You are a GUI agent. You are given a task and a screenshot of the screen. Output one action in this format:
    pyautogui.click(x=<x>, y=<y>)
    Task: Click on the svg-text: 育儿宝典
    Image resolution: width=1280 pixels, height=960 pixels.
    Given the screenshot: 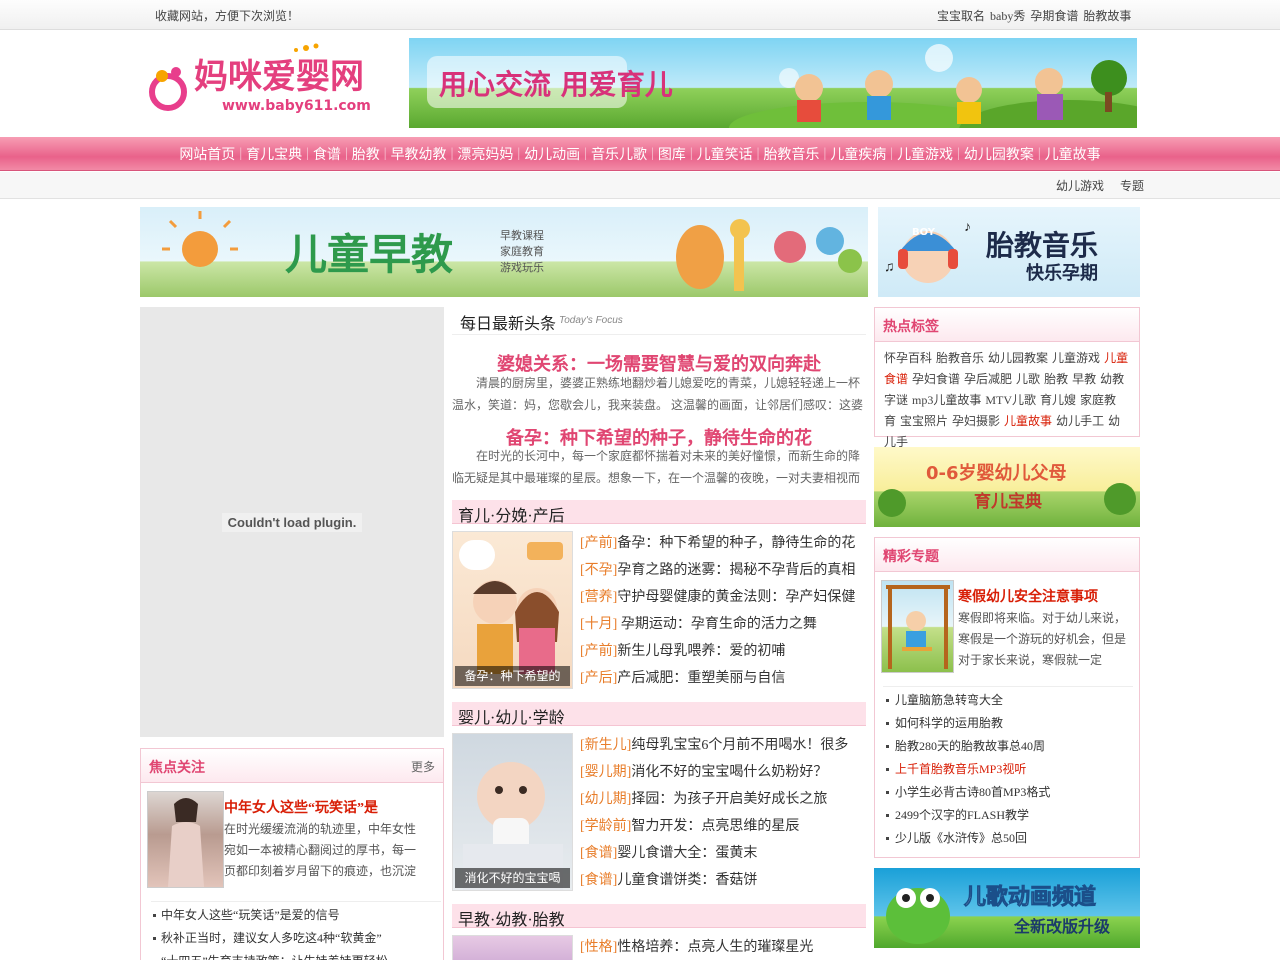 What is the action you would take?
    pyautogui.click(x=1008, y=501)
    